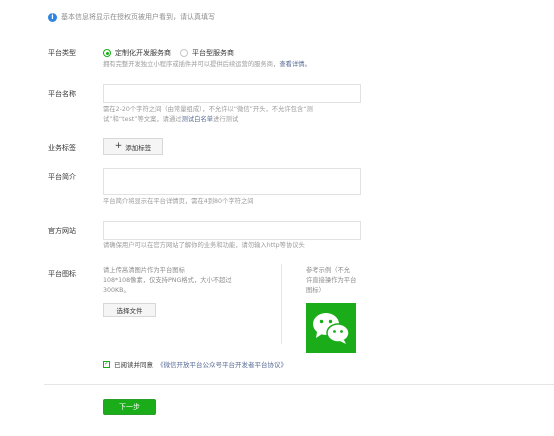 The width and height of the screenshot is (554, 436). I want to click on wechat-logo-example, so click(331, 328).